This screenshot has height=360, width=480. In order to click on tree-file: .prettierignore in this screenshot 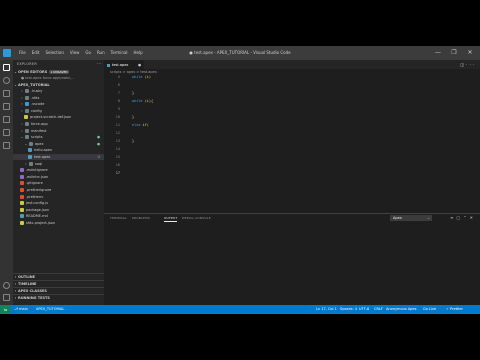, I will do `click(58, 190)`.